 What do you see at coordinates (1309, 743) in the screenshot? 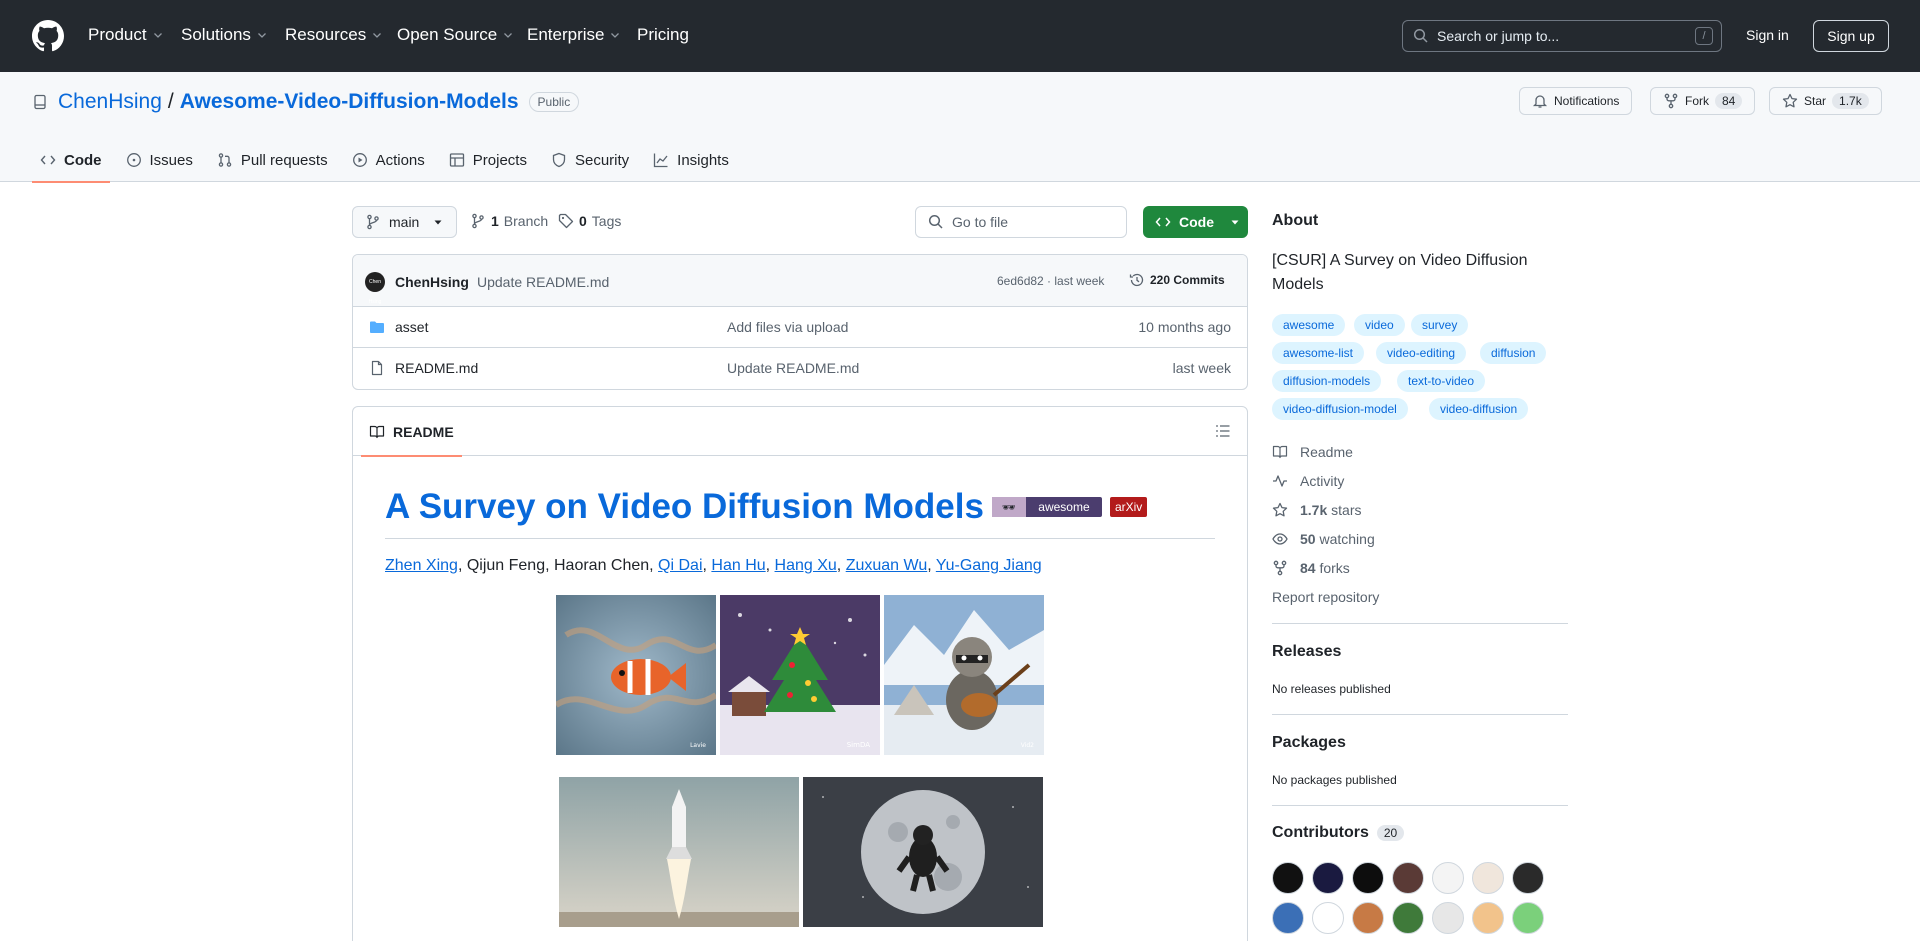
I see `packages-heading: Packages` at bounding box center [1309, 743].